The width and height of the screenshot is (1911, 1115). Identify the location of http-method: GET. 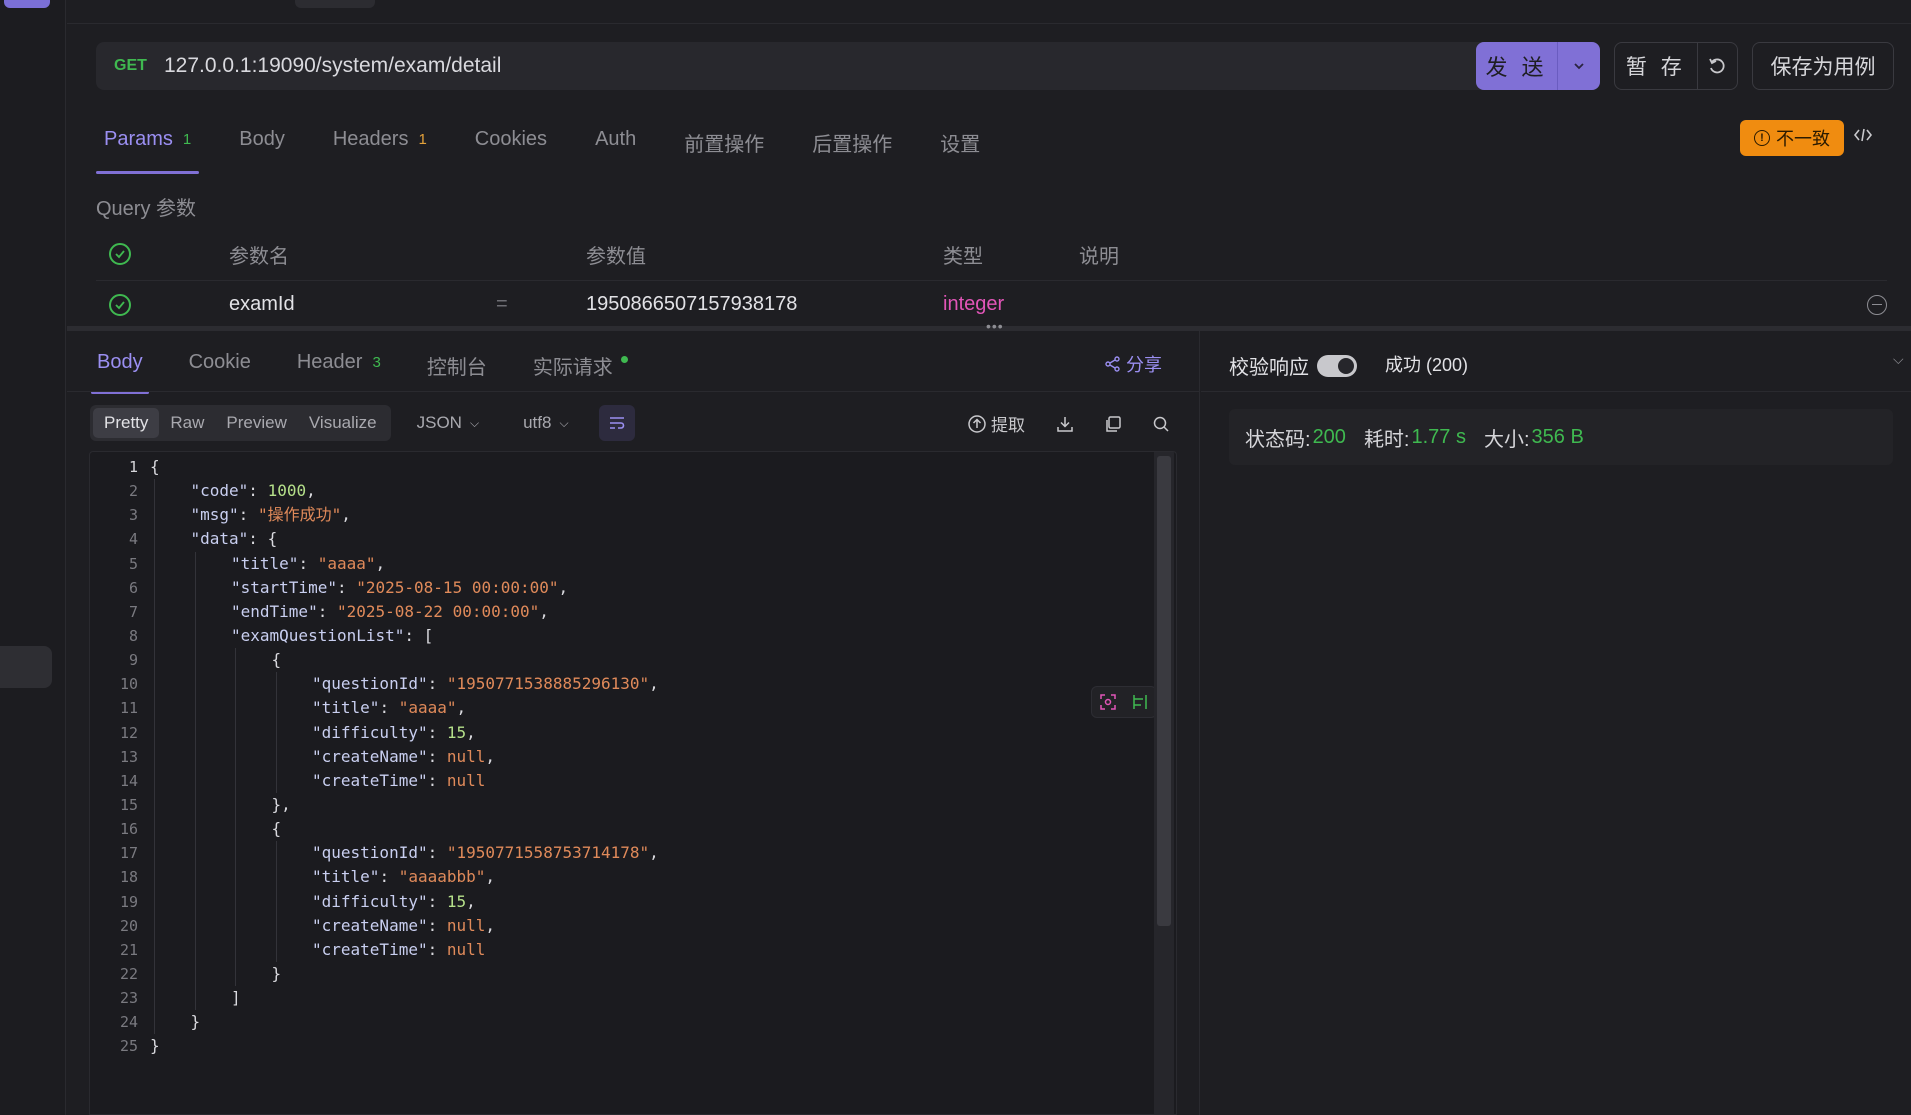
(139, 66).